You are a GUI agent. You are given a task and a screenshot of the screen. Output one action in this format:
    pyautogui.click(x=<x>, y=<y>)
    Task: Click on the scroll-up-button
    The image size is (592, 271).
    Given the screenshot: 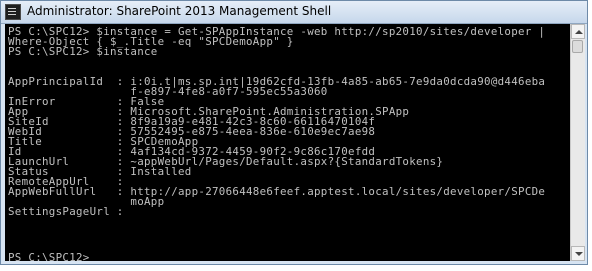 What is the action you would take?
    pyautogui.click(x=578, y=31)
    